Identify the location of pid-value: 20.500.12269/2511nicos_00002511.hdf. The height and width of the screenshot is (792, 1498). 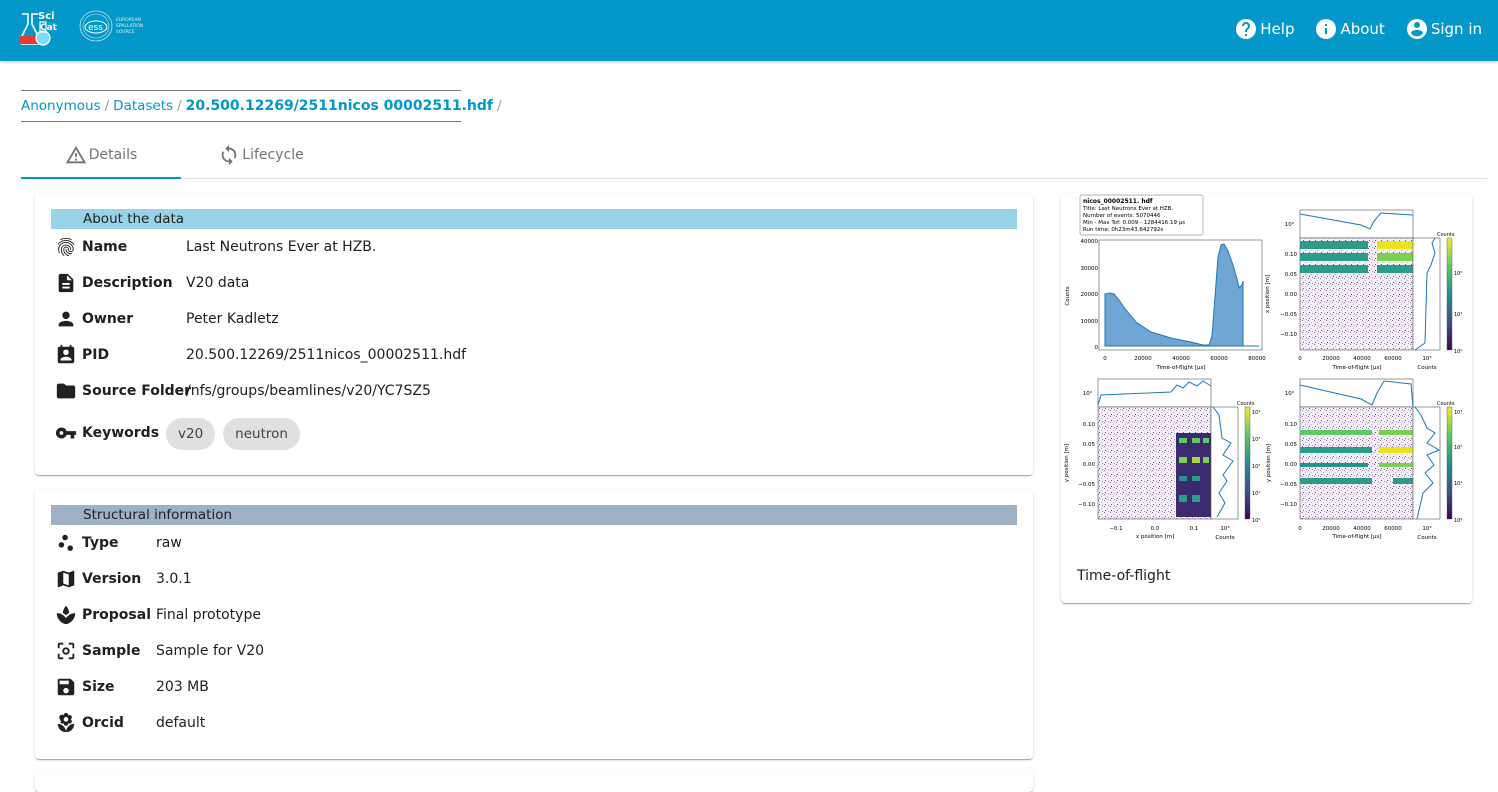
(326, 355).